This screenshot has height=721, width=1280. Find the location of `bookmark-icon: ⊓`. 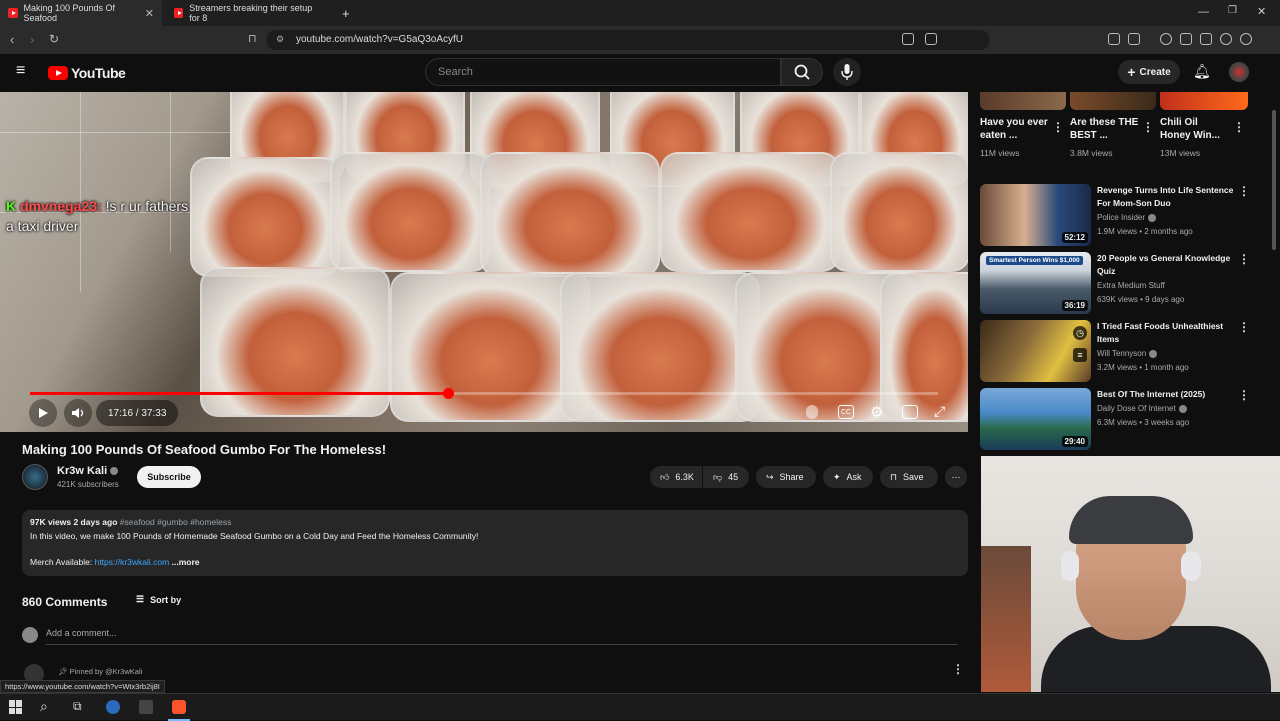

bookmark-icon: ⊓ is located at coordinates (252, 38).